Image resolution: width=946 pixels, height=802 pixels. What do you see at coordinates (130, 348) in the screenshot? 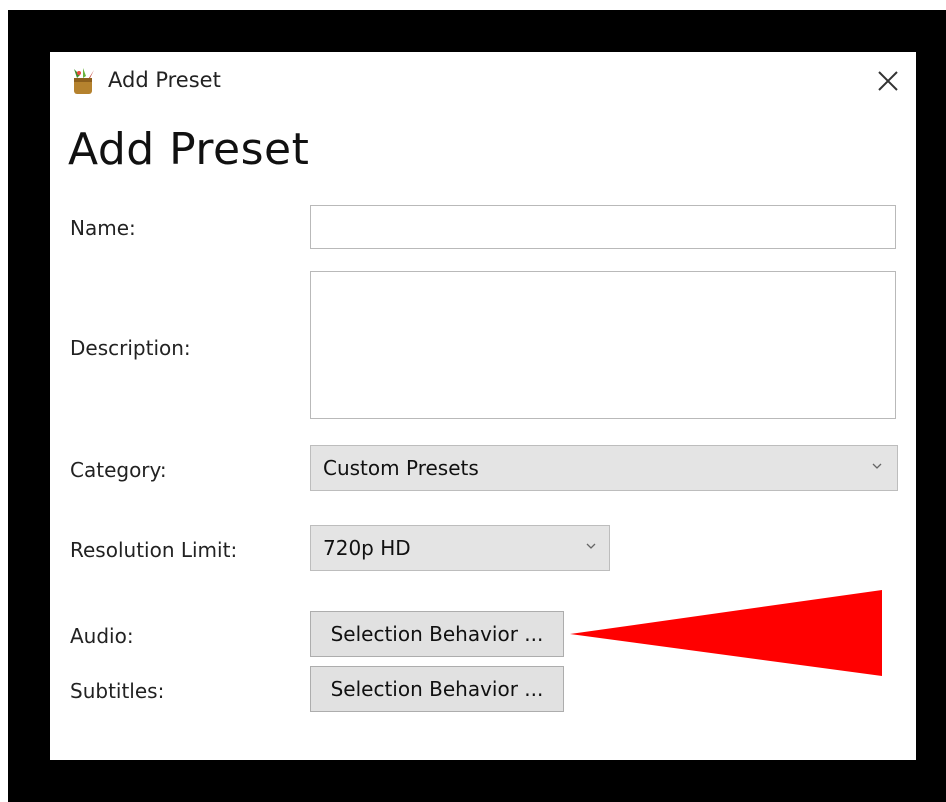
I see `description-label: Description:` at bounding box center [130, 348].